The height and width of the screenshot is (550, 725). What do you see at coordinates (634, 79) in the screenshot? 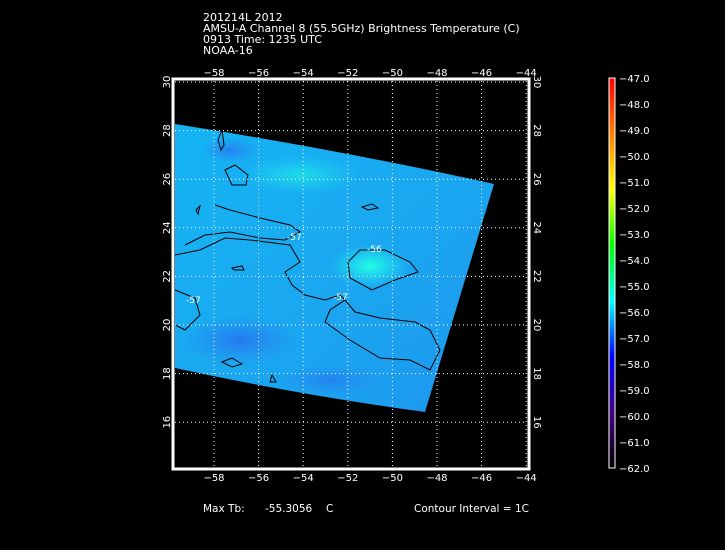
I see `colorbar-tick-label: −47.0` at bounding box center [634, 79].